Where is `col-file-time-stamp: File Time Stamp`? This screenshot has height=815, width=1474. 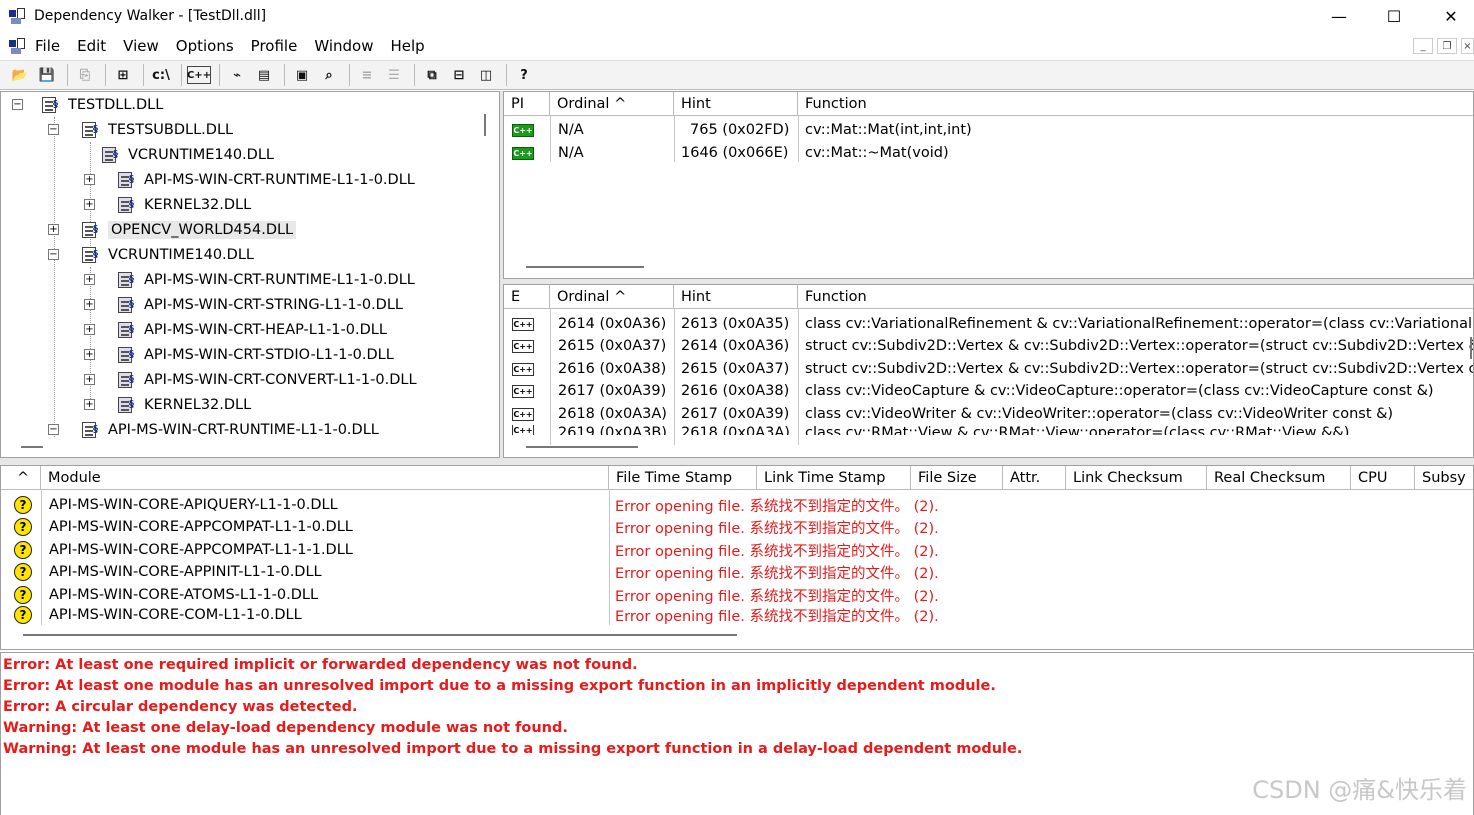
col-file-time-stamp: File Time Stamp is located at coordinates (683, 478).